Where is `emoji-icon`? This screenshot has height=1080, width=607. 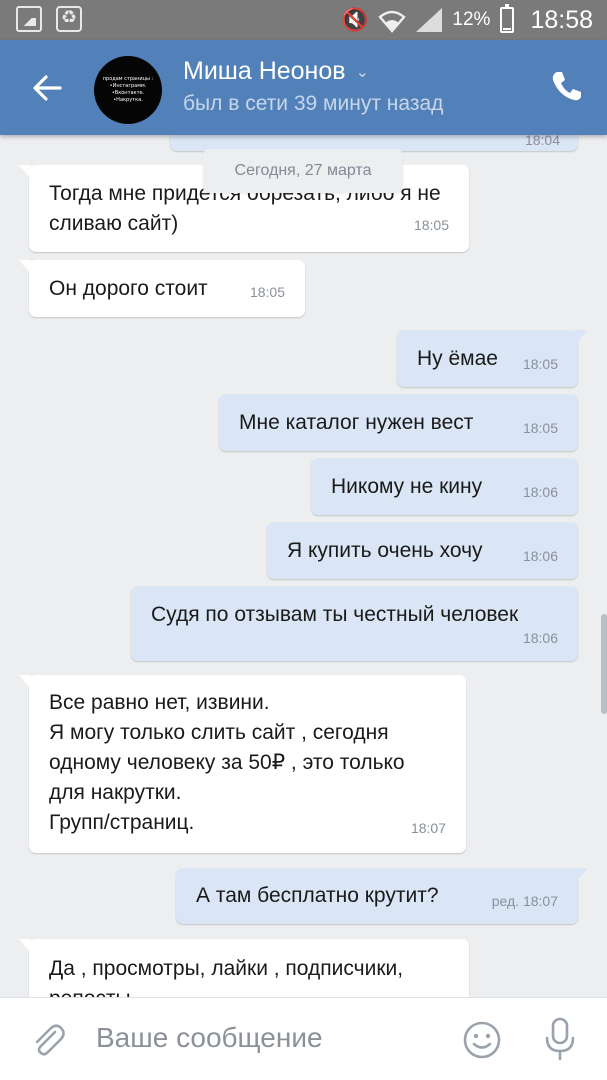 emoji-icon is located at coordinates (482, 1040).